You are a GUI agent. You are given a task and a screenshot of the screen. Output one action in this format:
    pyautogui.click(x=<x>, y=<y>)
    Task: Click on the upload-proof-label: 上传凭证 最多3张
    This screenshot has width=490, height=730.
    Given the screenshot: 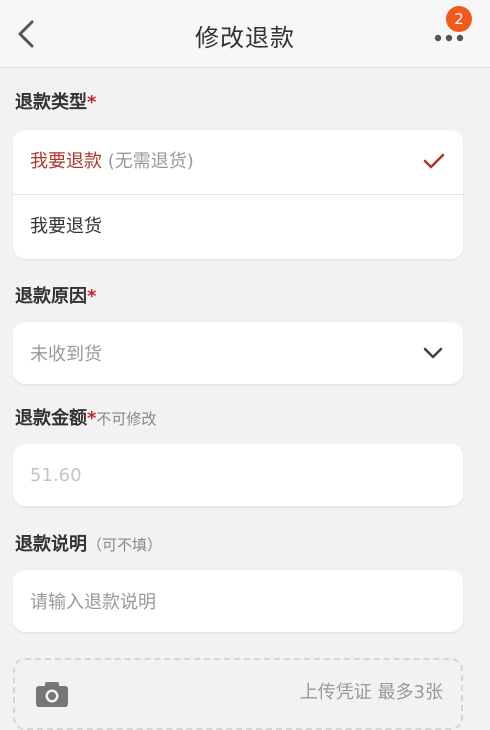 What is the action you would take?
    pyautogui.click(x=371, y=692)
    